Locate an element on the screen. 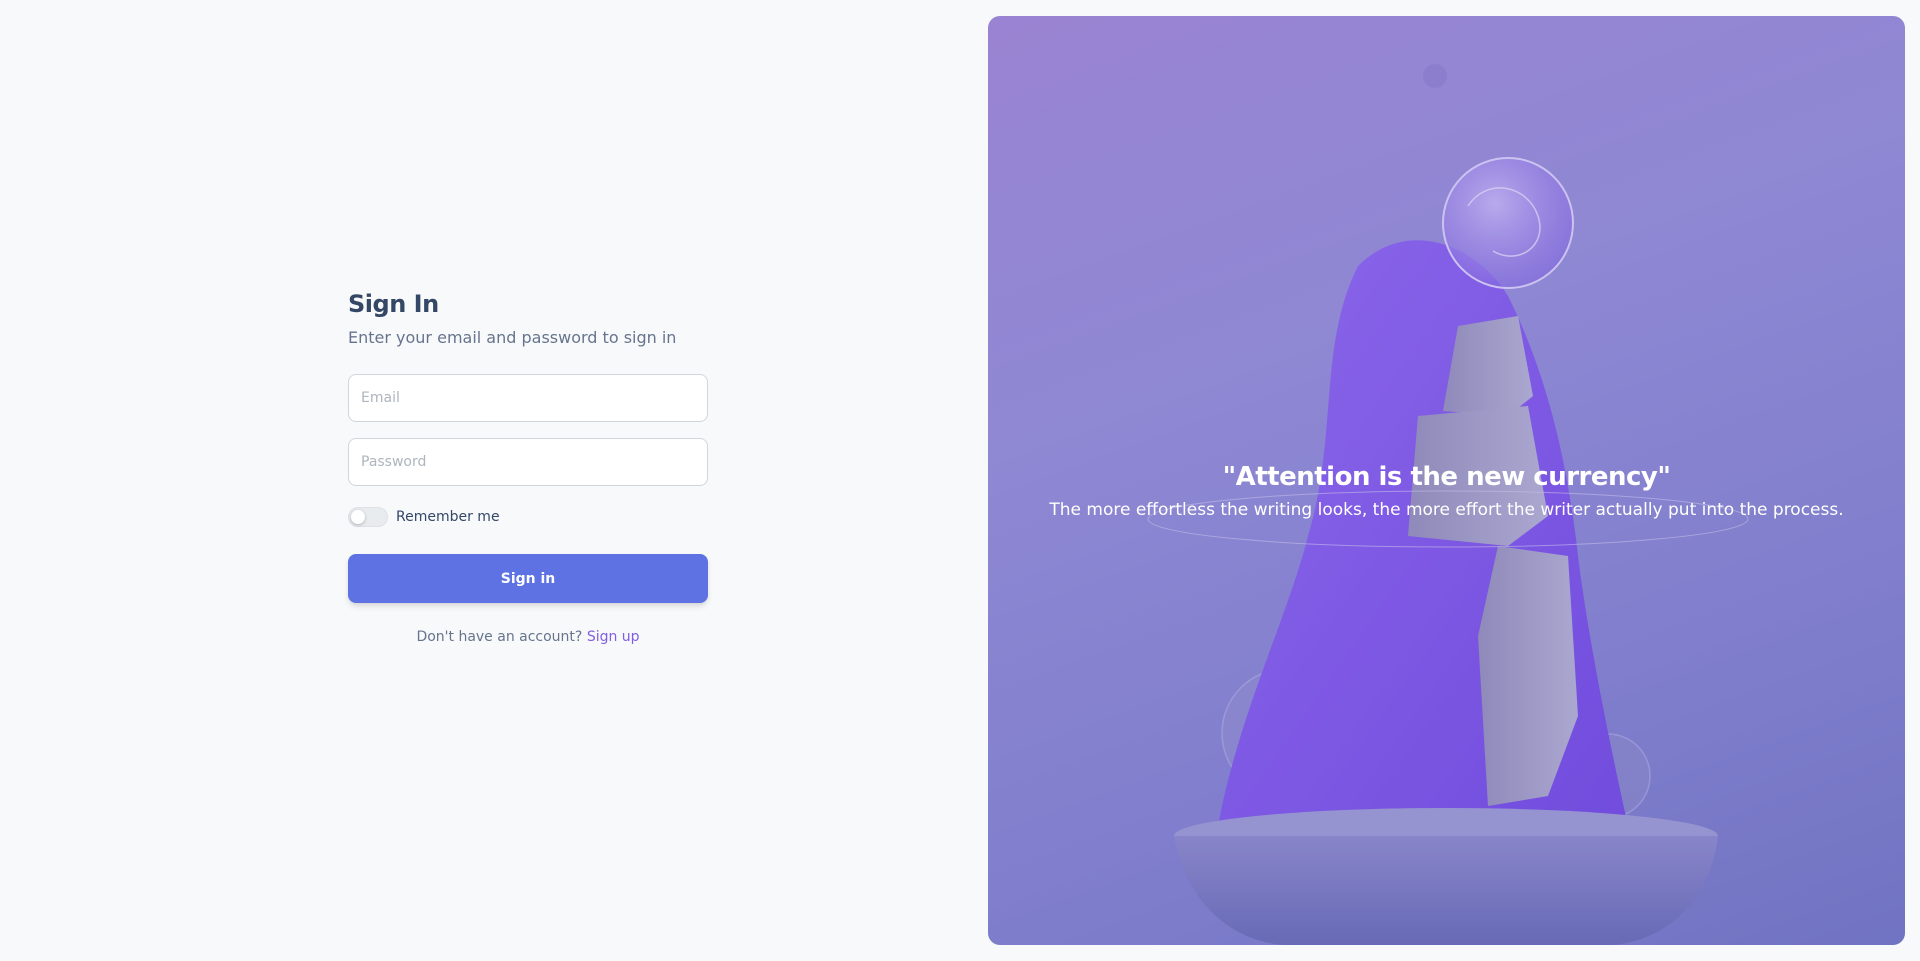 This screenshot has height=961, width=1920. page-subtitle: Enter your email and password to sign in is located at coordinates (512, 337).